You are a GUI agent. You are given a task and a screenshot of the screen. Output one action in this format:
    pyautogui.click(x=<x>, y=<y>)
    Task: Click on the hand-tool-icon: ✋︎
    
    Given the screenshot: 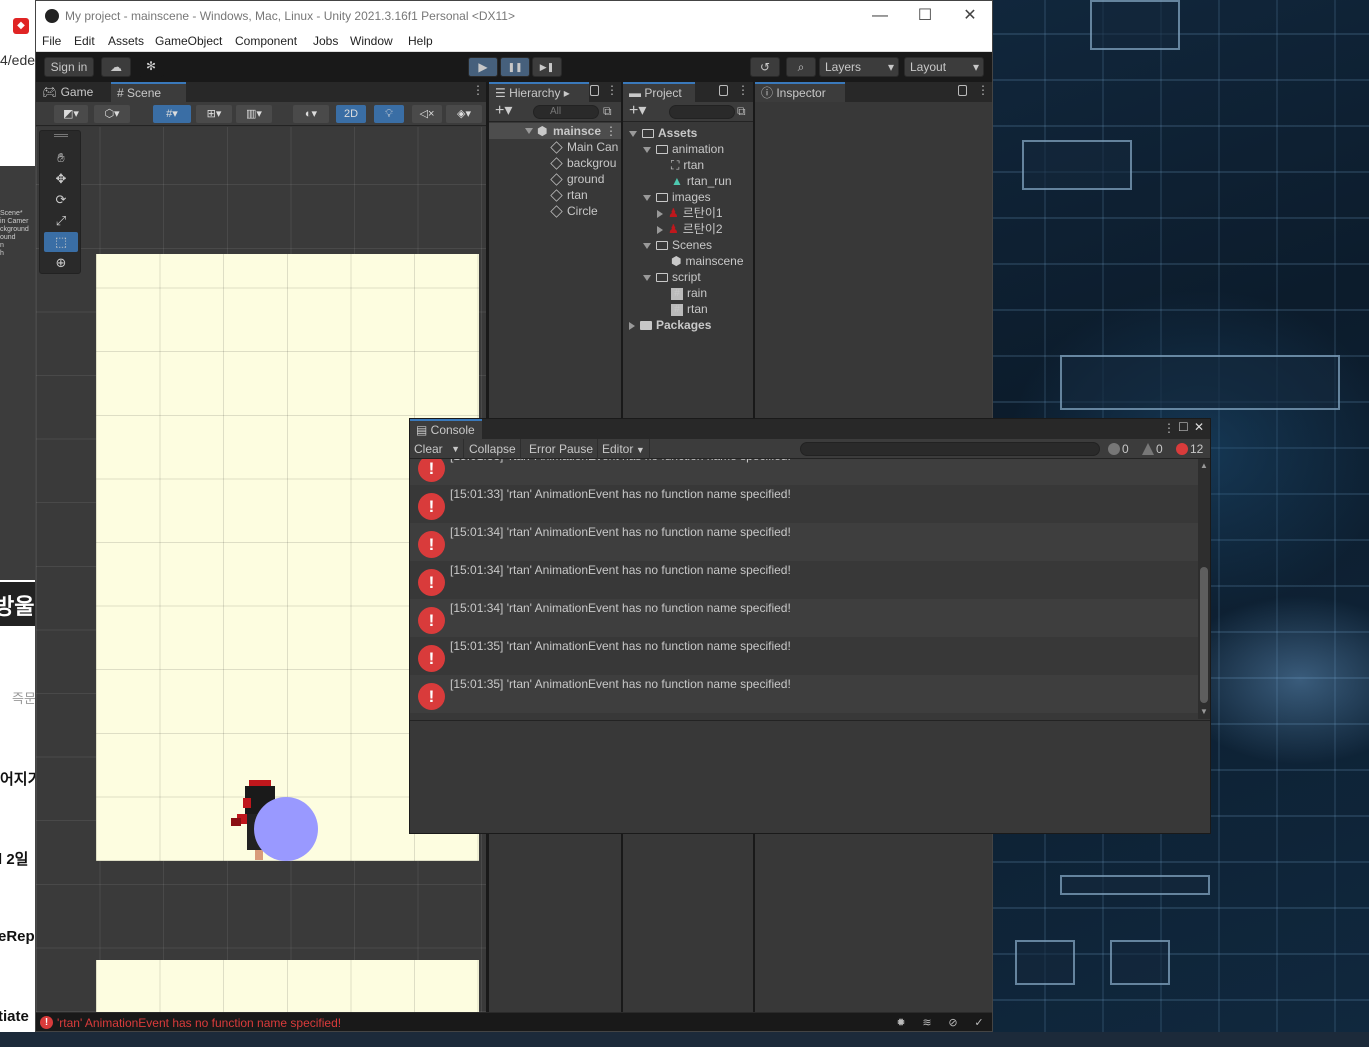 What is the action you would take?
    pyautogui.click(x=61, y=158)
    